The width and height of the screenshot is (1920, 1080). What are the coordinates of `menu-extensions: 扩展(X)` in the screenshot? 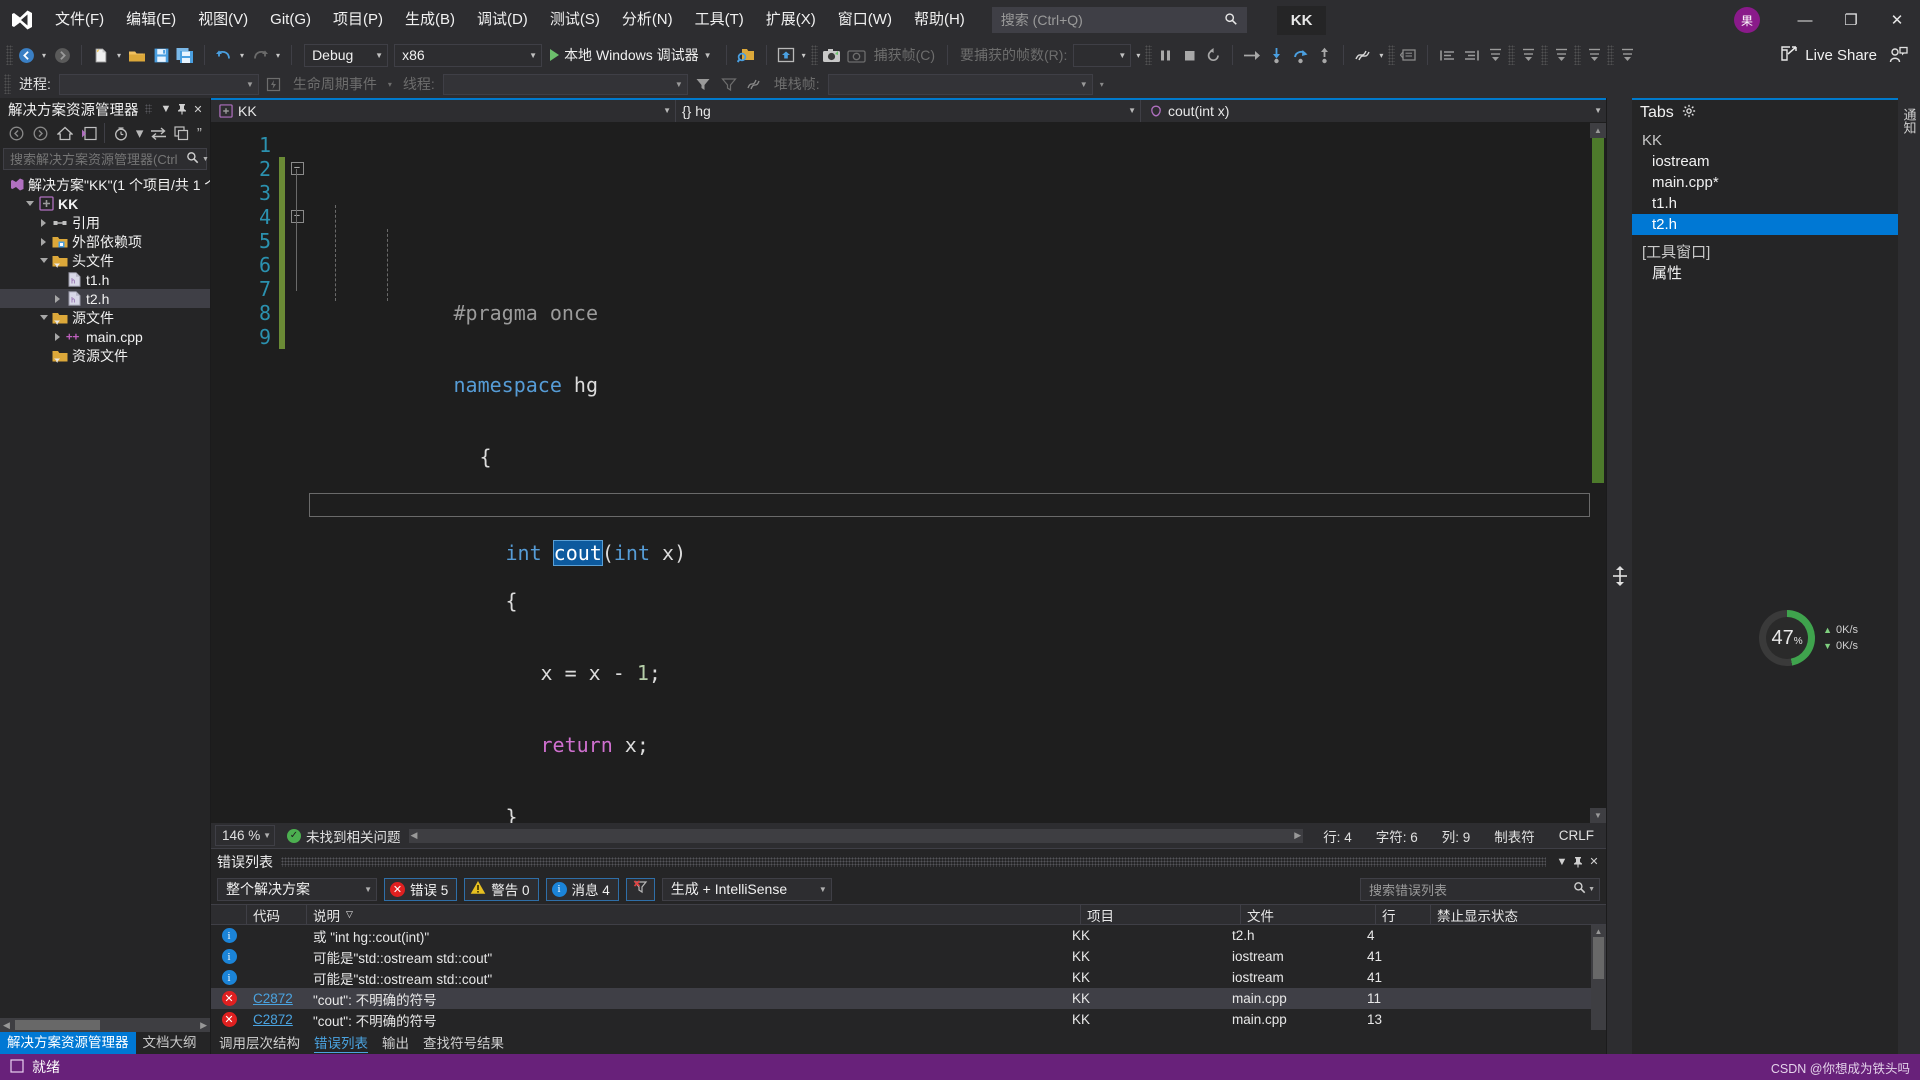 It's located at (791, 20).